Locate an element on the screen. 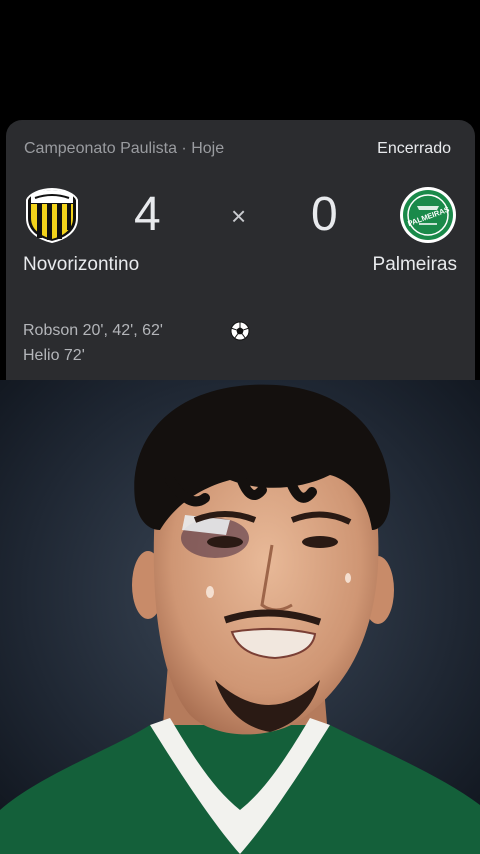 This screenshot has height=854, width=480. top-black-bar is located at coordinates (240, 58).